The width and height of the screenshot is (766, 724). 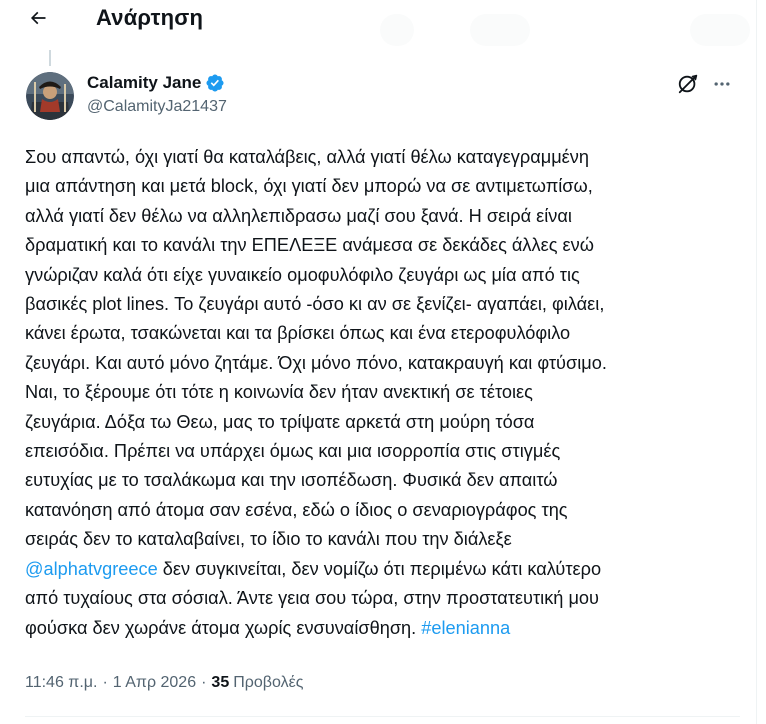 What do you see at coordinates (268, 682) in the screenshot?
I see `views-label: Προβολές` at bounding box center [268, 682].